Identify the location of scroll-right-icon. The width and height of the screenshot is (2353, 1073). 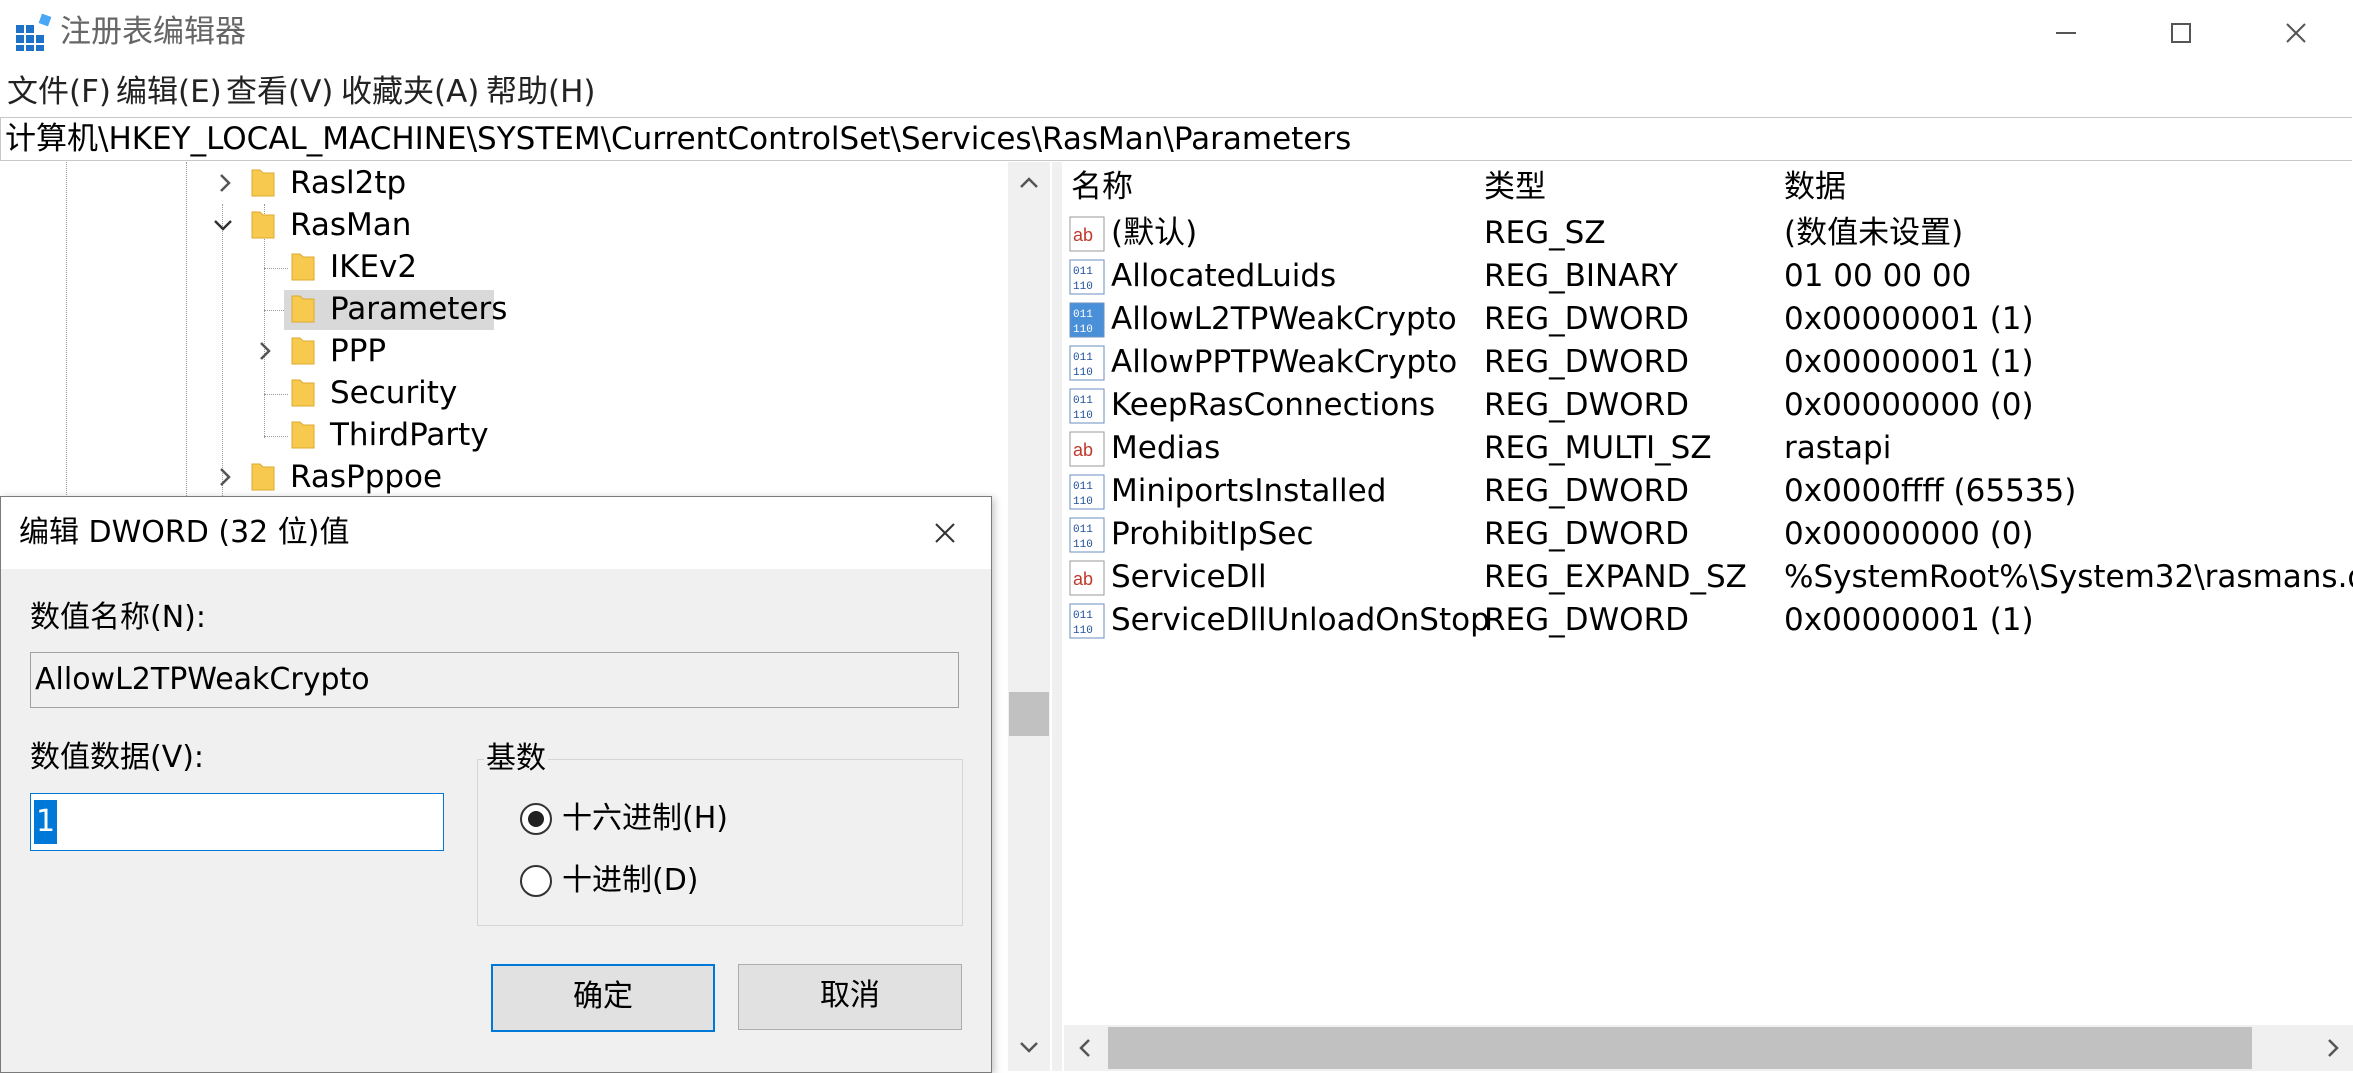
(2333, 1048).